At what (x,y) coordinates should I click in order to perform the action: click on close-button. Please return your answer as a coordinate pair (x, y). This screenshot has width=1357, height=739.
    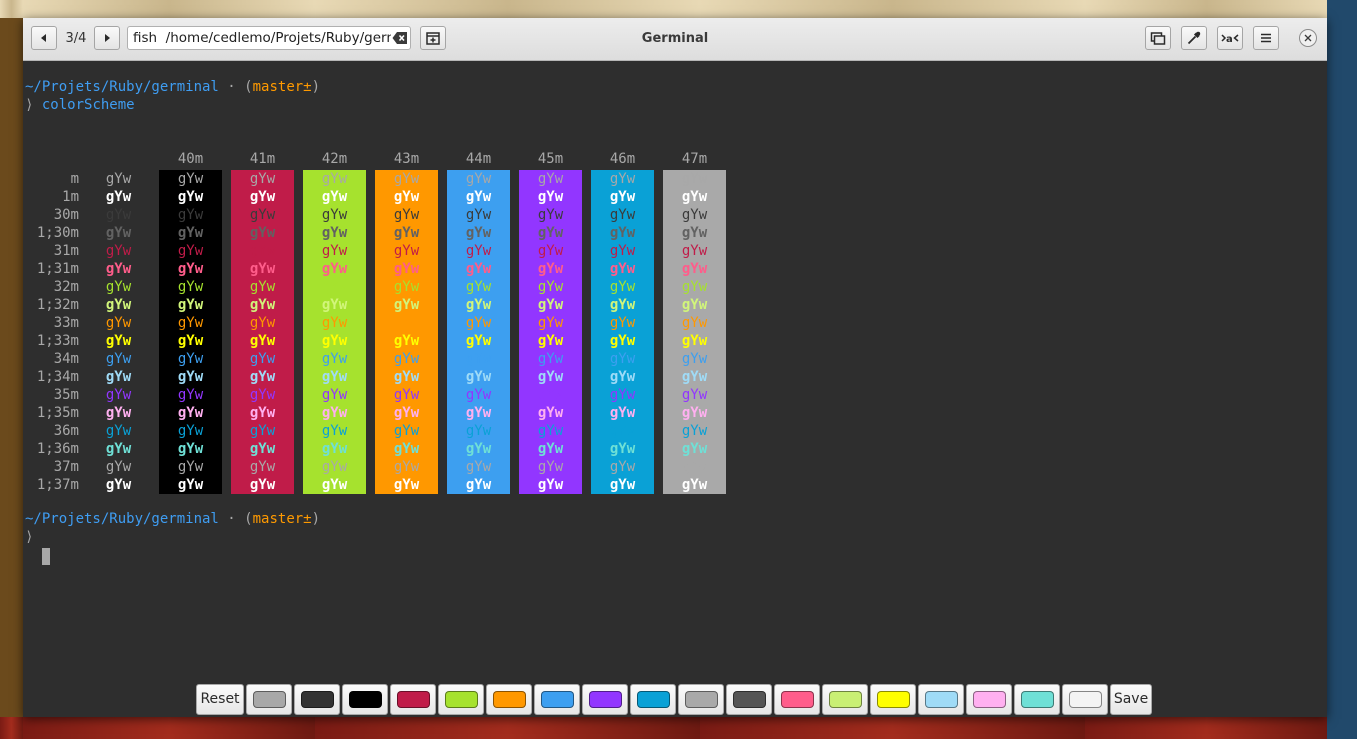
    Looking at the image, I should click on (1308, 38).